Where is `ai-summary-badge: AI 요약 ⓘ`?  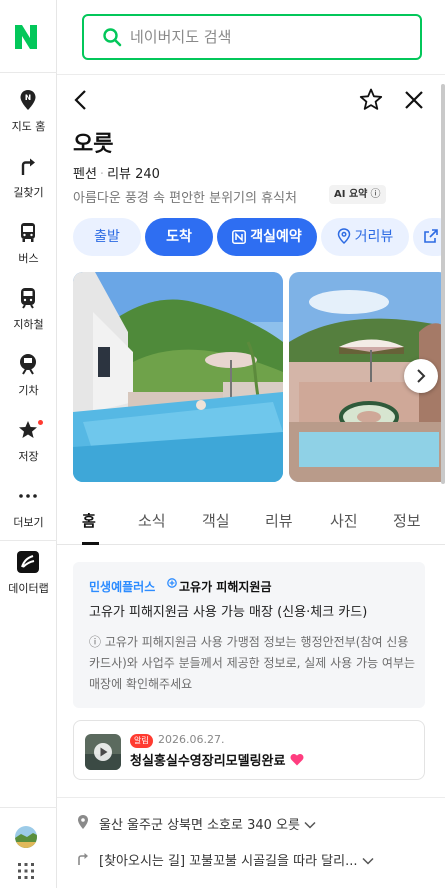 ai-summary-badge: AI 요약 ⓘ is located at coordinates (357, 194).